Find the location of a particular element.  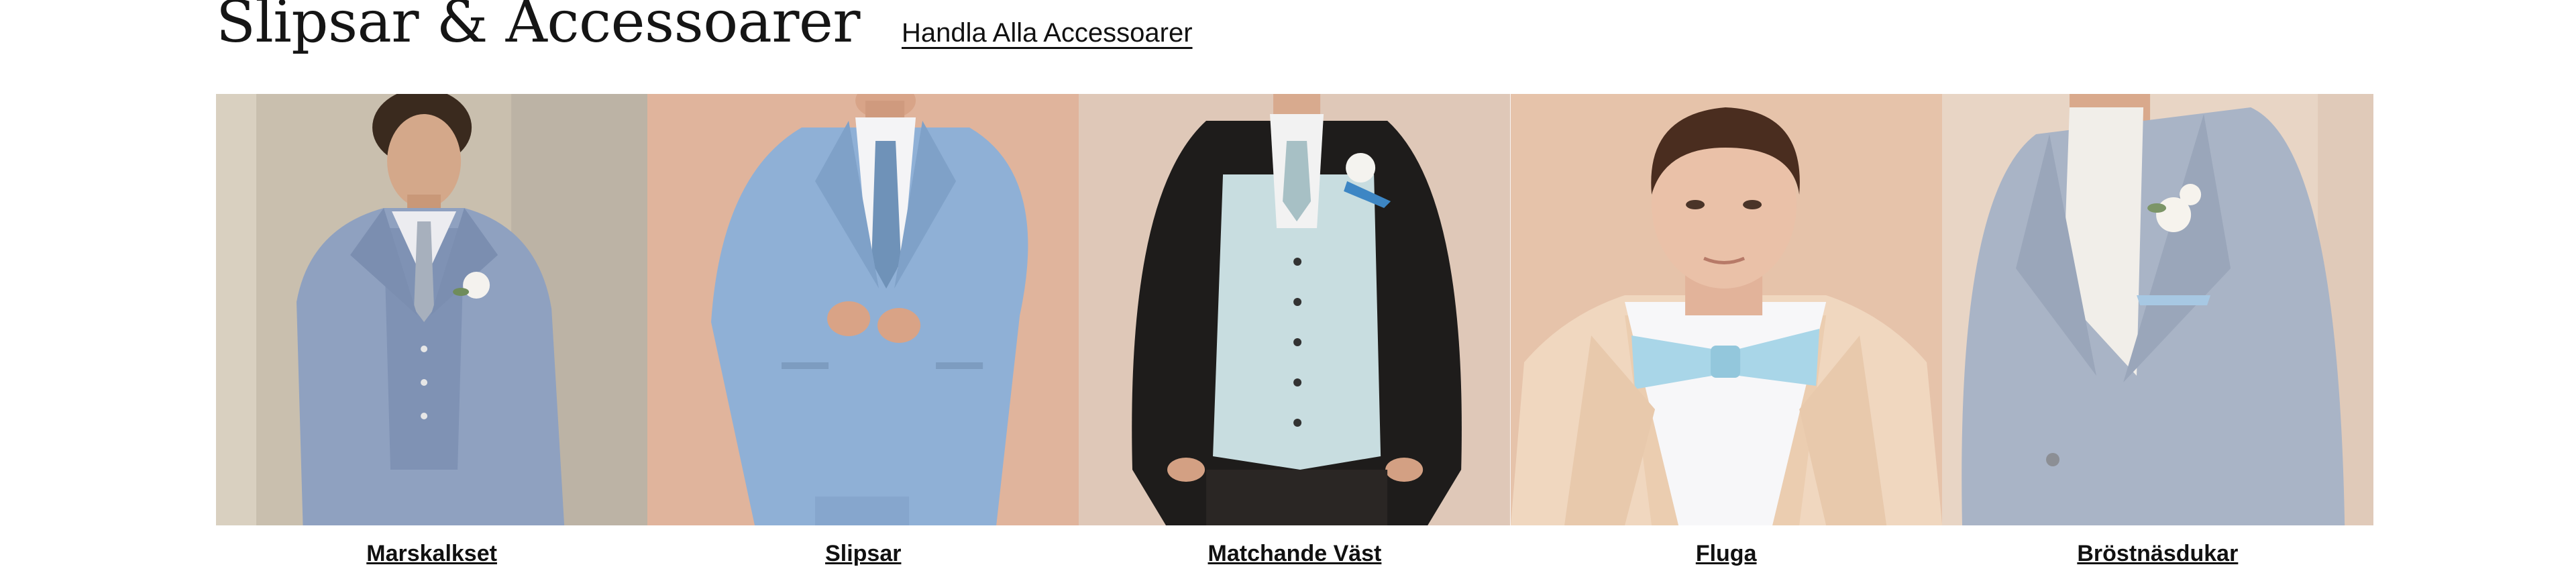

category-card-slipsar is located at coordinates (863, 309).